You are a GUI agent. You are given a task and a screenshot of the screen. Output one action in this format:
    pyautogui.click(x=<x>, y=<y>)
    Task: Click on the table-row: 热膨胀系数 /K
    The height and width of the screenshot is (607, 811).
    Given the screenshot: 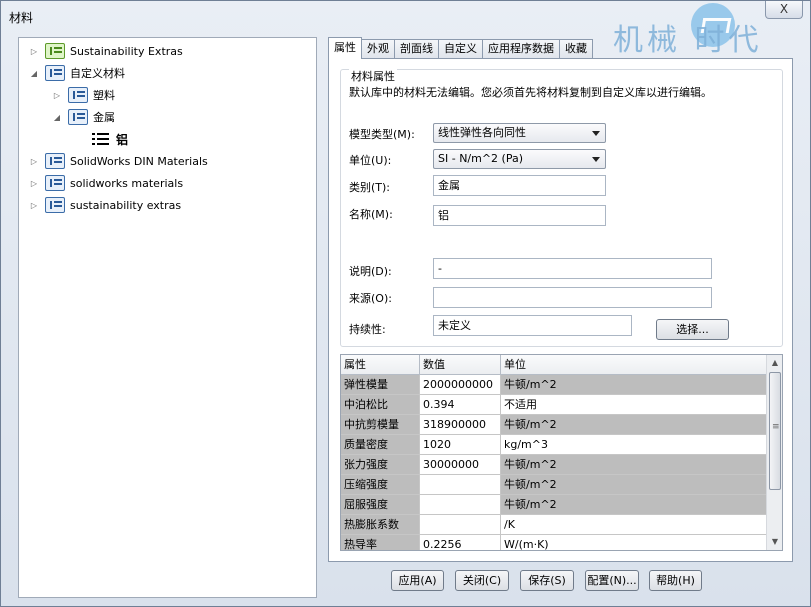 What is the action you would take?
    pyautogui.click(x=554, y=525)
    